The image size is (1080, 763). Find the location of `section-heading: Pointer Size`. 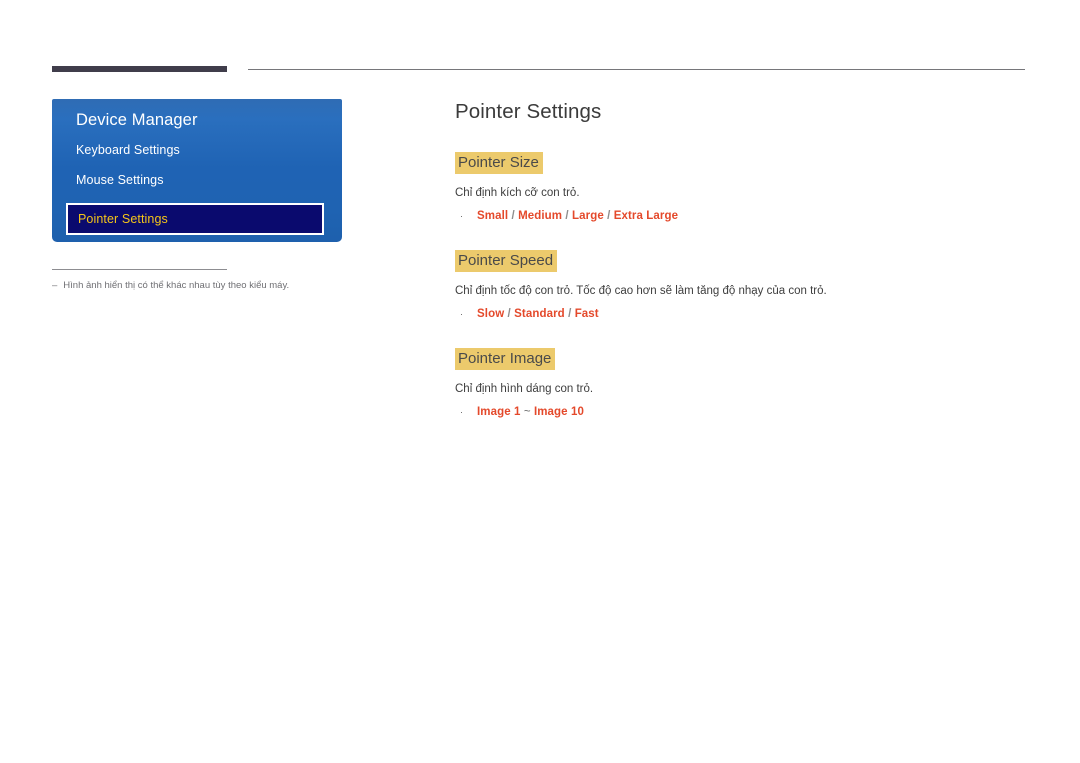

section-heading: Pointer Size is located at coordinates (499, 163).